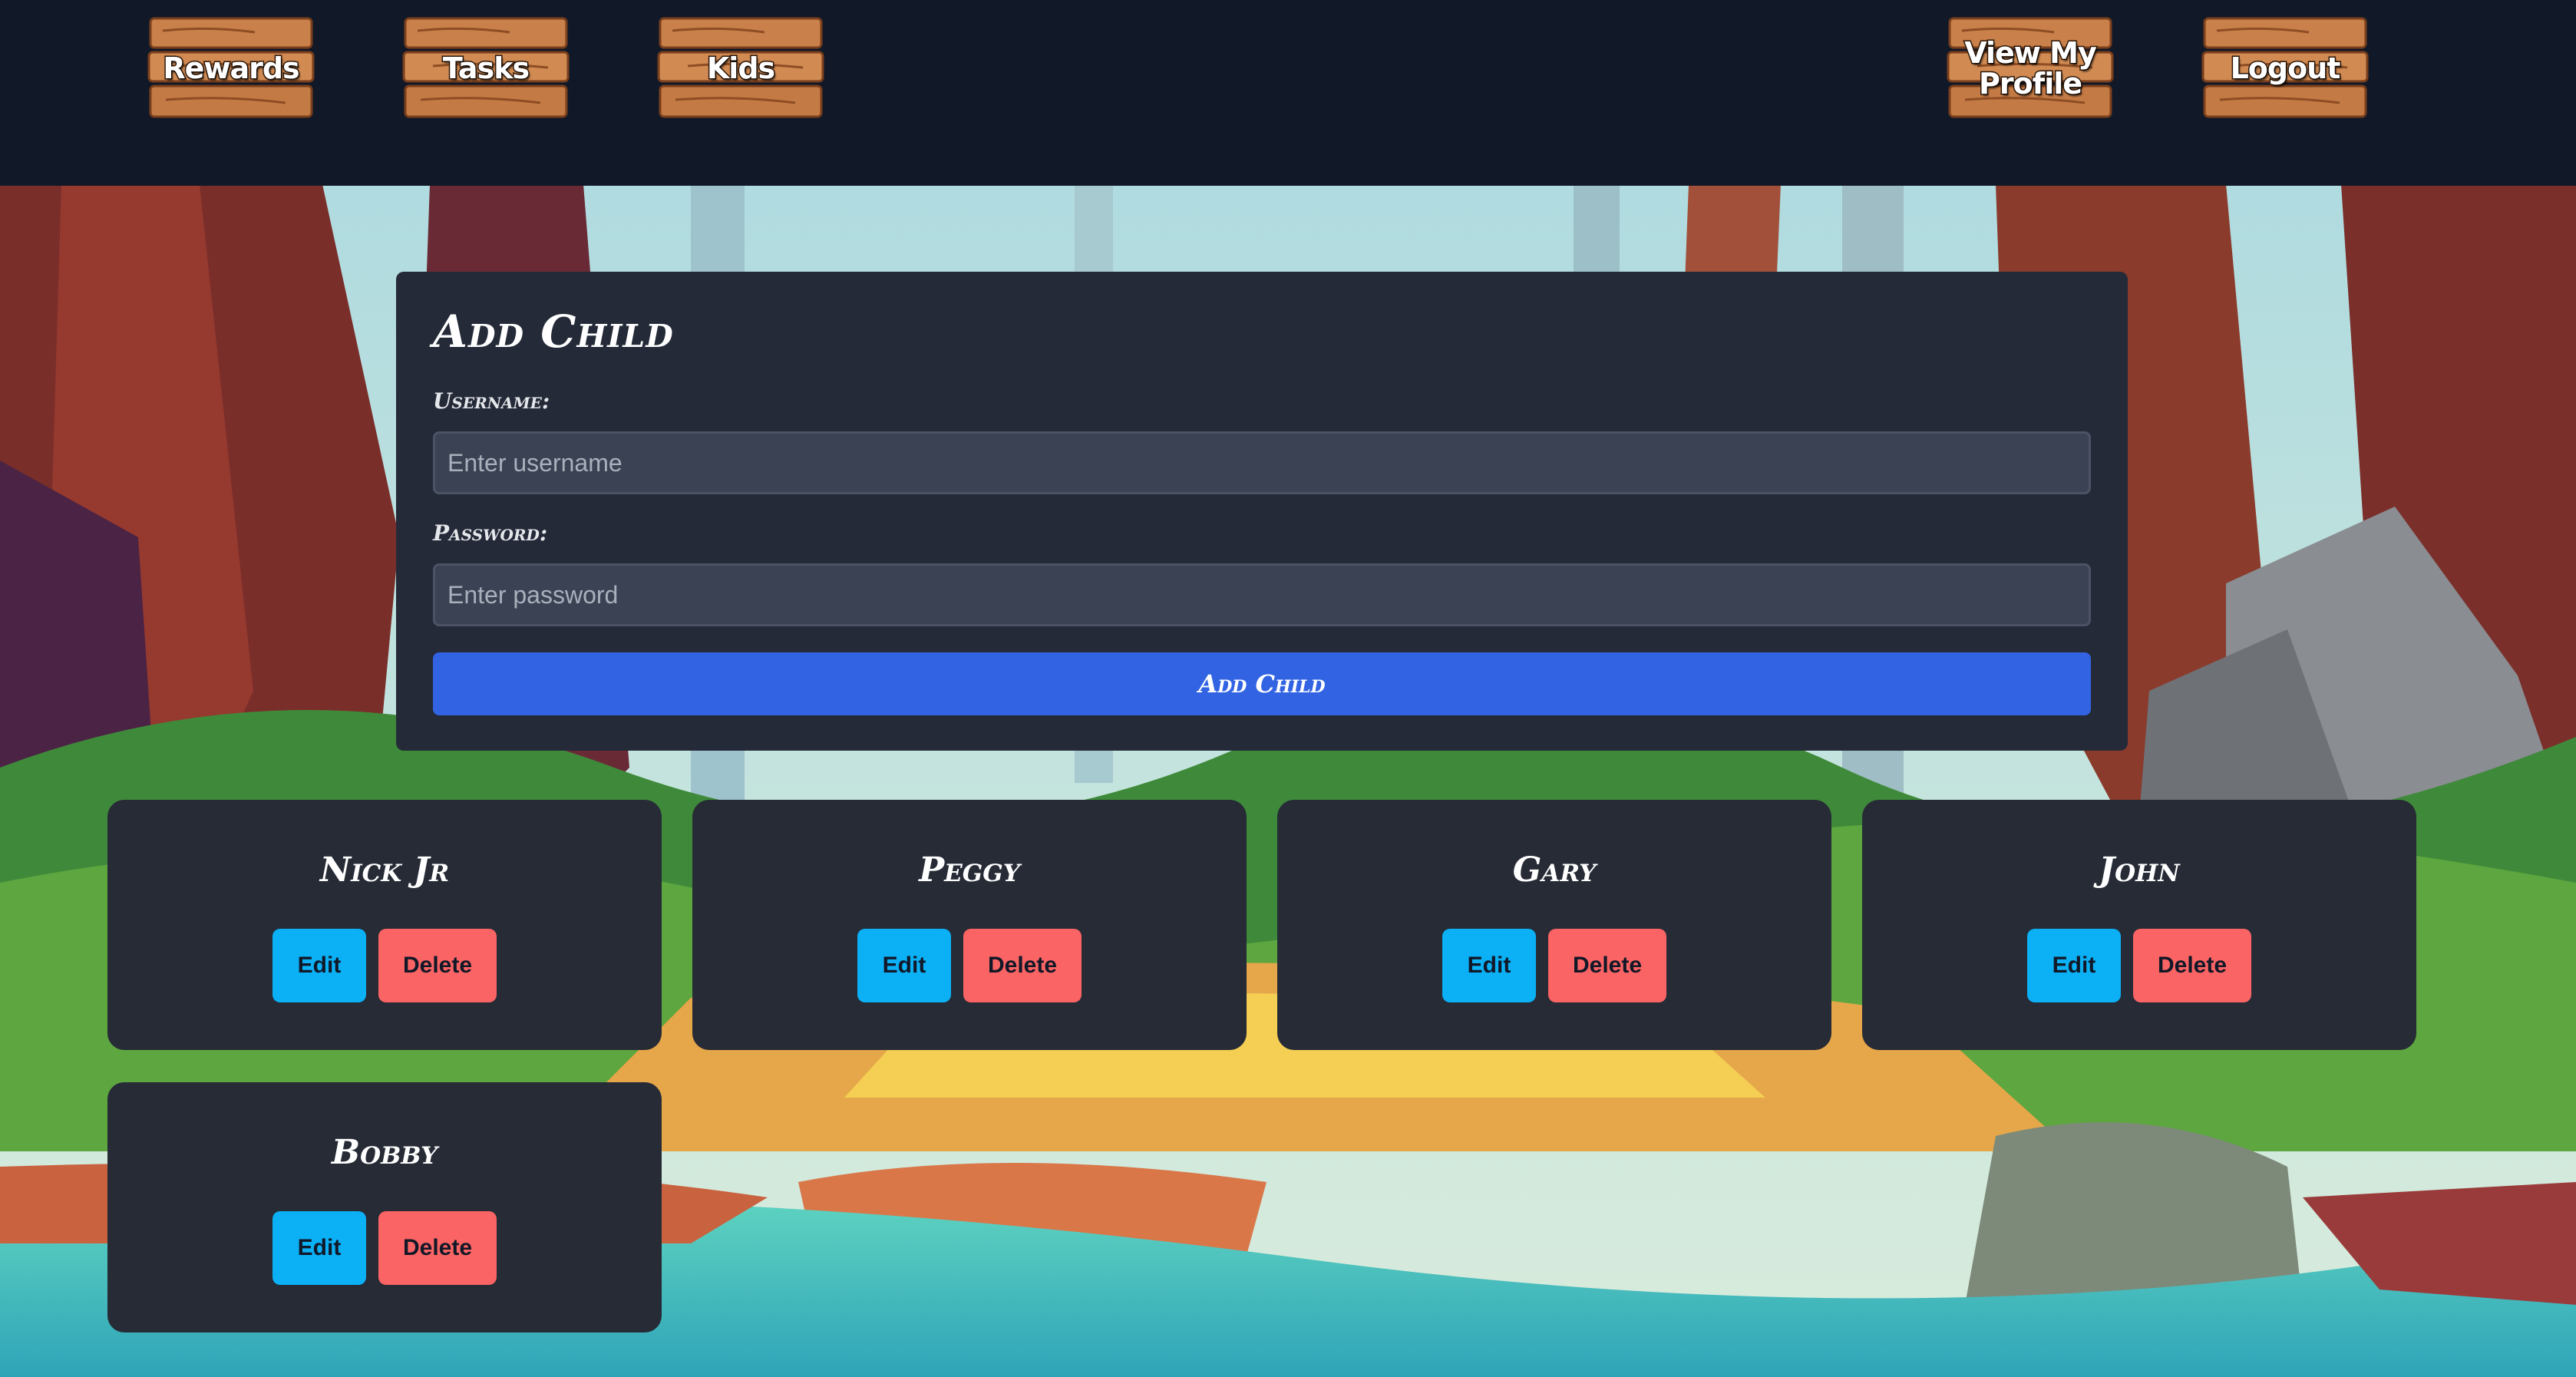 This screenshot has height=1377, width=2576. I want to click on kid-card: Gary Edit Delete, so click(1554, 925).